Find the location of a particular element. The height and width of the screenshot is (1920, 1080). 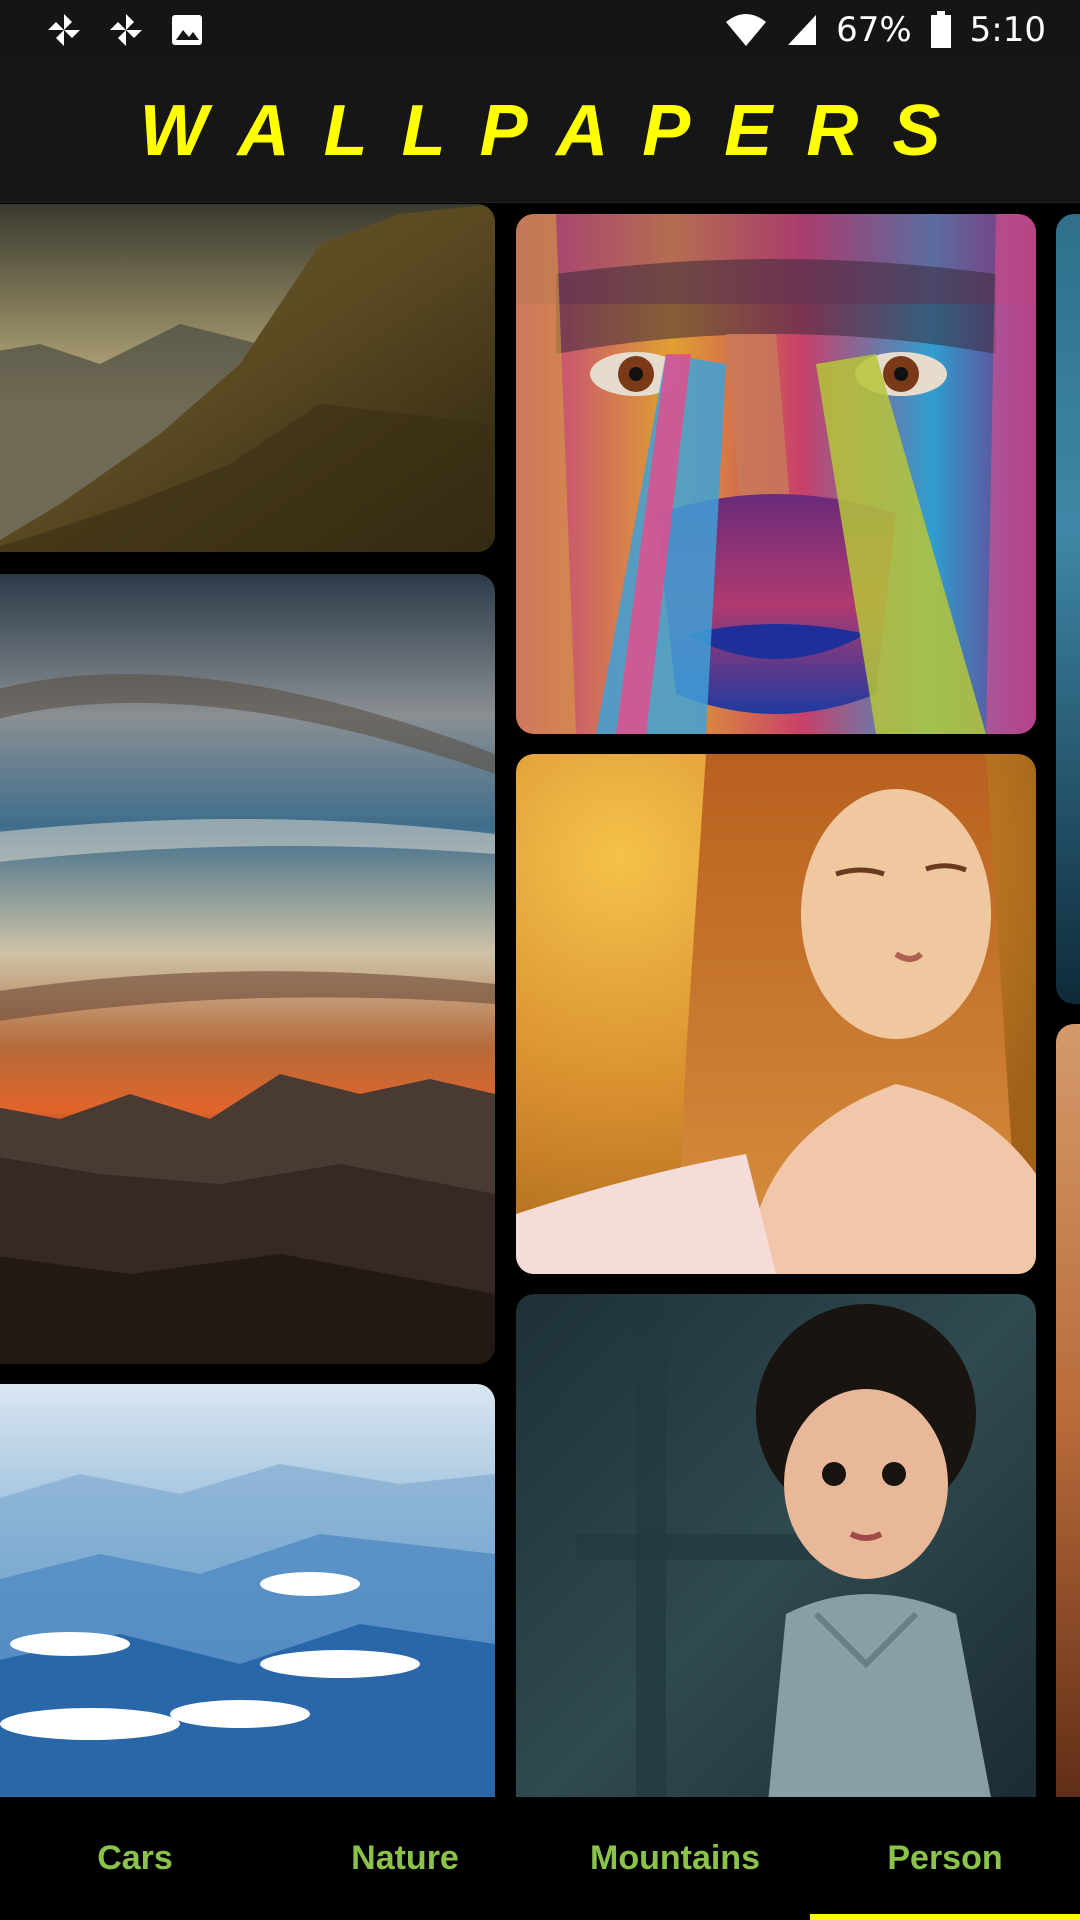

status-right: 67% 5:10 is located at coordinates (876, 30).